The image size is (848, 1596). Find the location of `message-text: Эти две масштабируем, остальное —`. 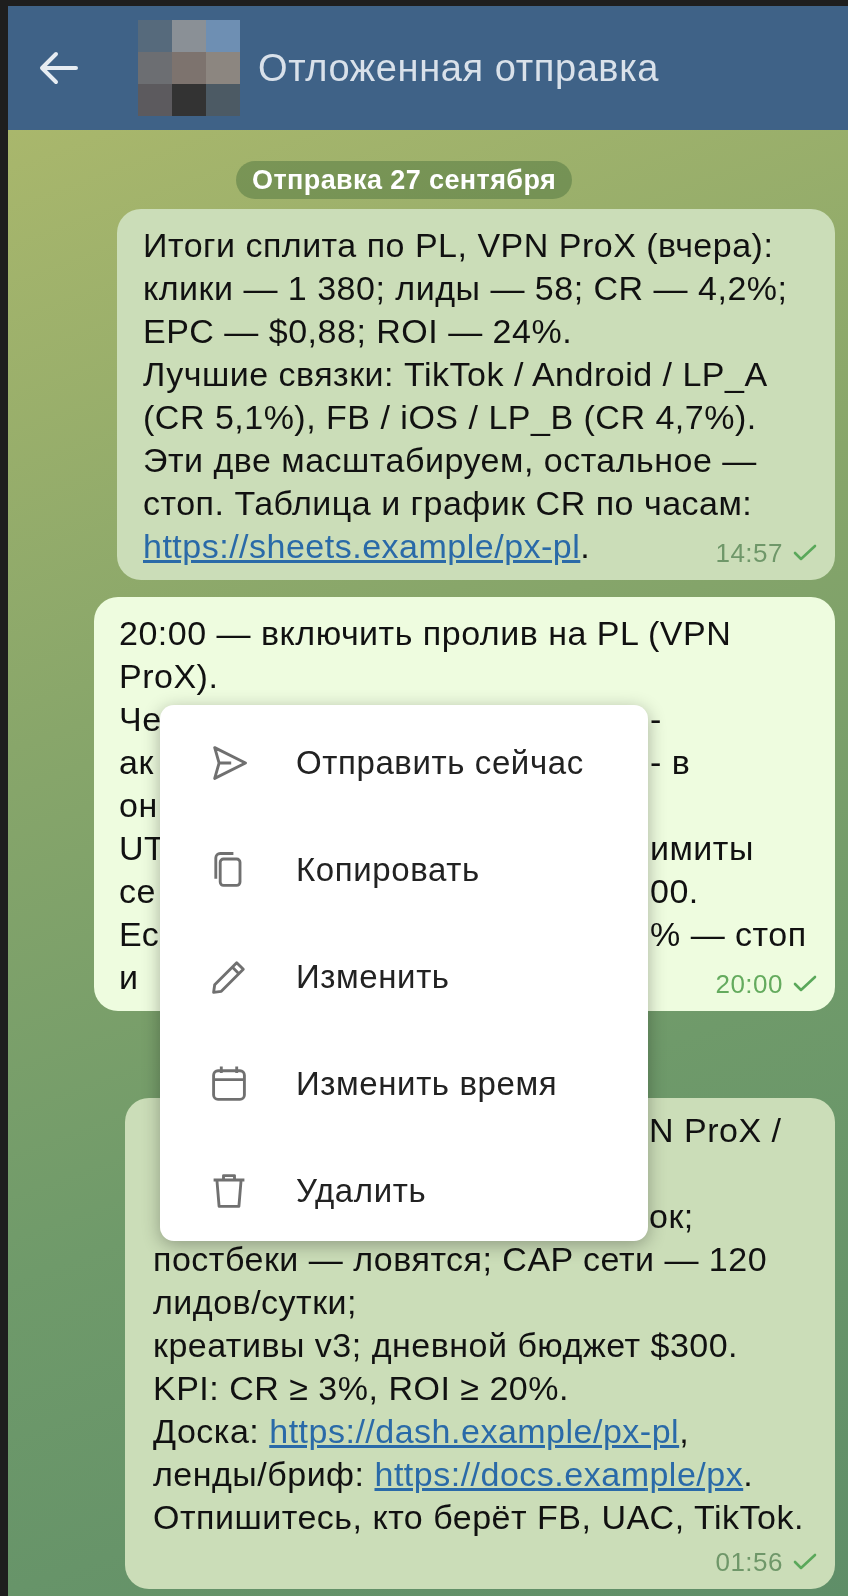

message-text: Эти две масштабируем, остальное — is located at coordinates (450, 460).